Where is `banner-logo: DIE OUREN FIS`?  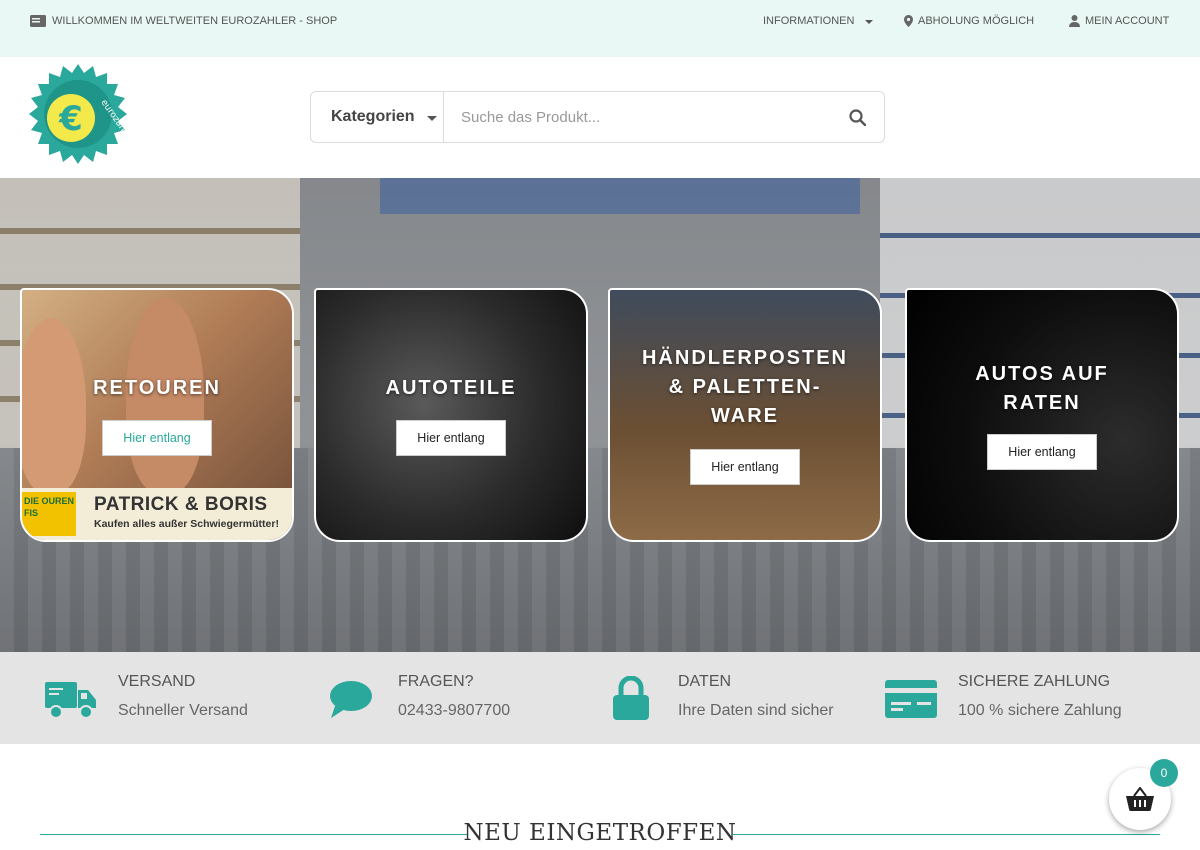
banner-logo: DIE OUREN FIS is located at coordinates (49, 514).